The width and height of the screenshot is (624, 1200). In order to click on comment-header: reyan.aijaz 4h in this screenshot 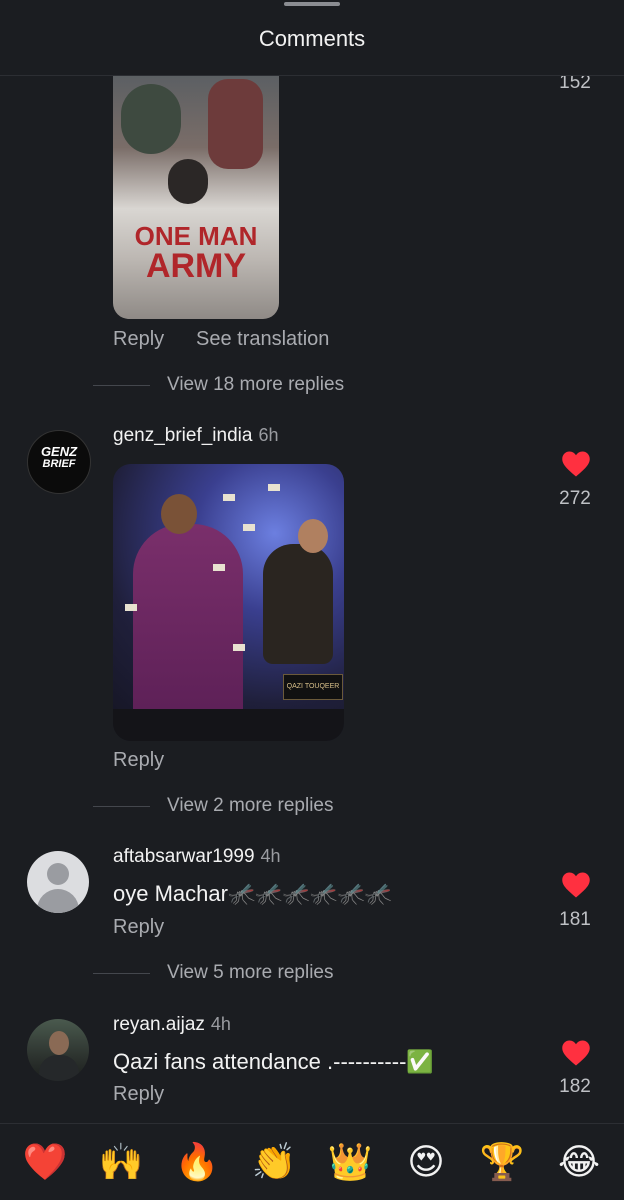, I will do `click(172, 1025)`.